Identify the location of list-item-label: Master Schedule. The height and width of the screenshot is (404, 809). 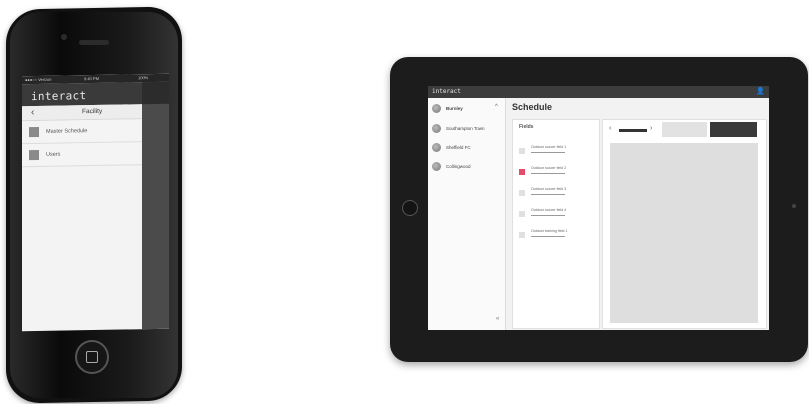
(67, 131).